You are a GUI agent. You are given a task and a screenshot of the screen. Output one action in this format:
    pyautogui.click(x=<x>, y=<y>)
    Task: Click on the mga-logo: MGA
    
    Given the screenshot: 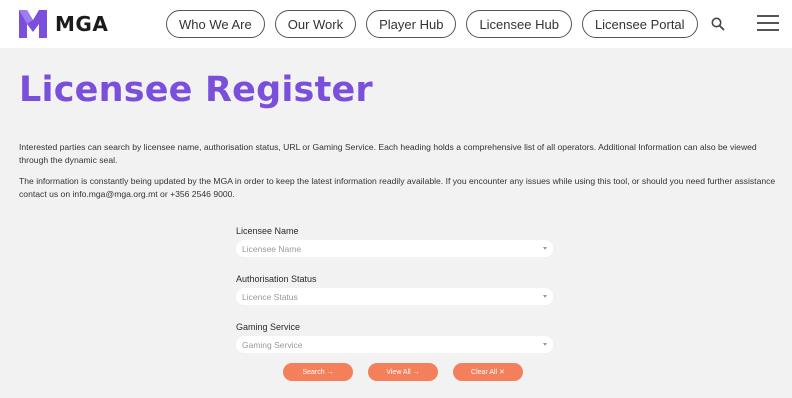 What is the action you would take?
    pyautogui.click(x=63, y=24)
    